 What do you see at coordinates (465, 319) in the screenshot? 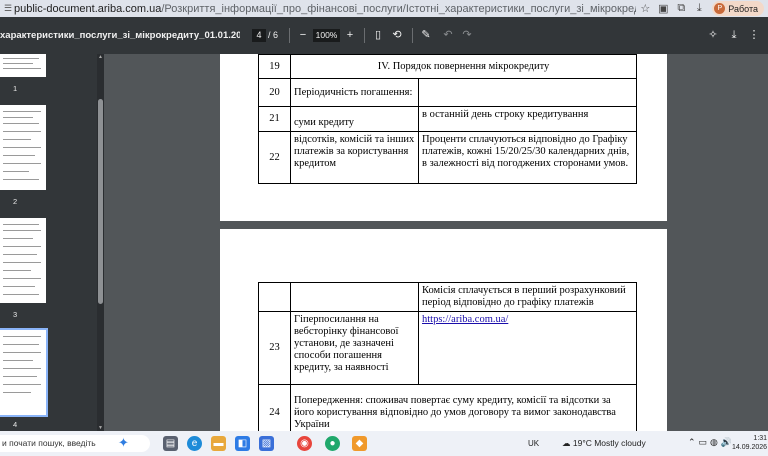
I see `website-link: https://ariba.com.ua/` at bounding box center [465, 319].